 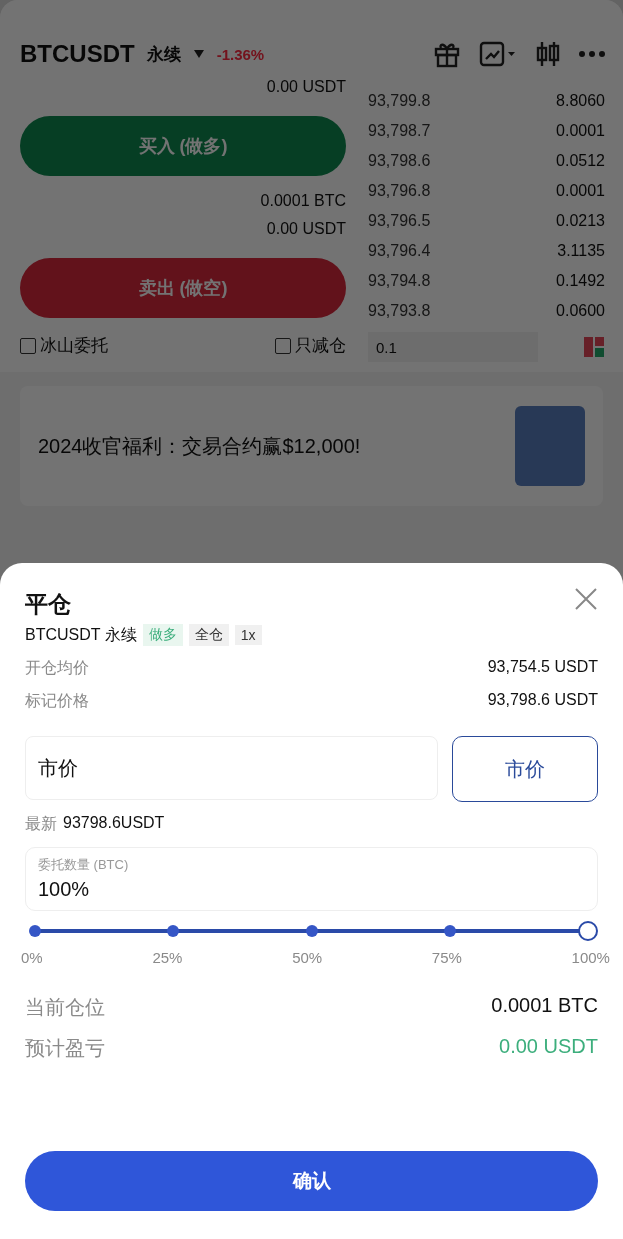 What do you see at coordinates (65, 1048) in the screenshot?
I see `summary-label: 预计盈亏` at bounding box center [65, 1048].